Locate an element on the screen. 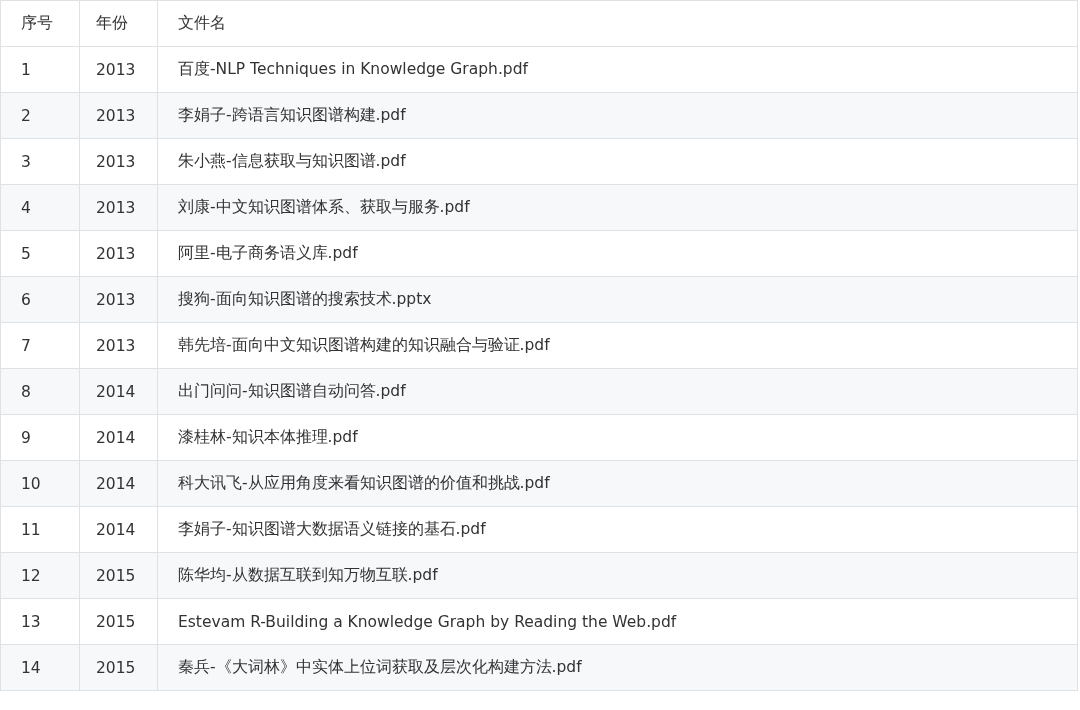 This screenshot has width=1080, height=710. table-cell: 陈华均-从数据互联到知万物互联.pdf is located at coordinates (617, 575).